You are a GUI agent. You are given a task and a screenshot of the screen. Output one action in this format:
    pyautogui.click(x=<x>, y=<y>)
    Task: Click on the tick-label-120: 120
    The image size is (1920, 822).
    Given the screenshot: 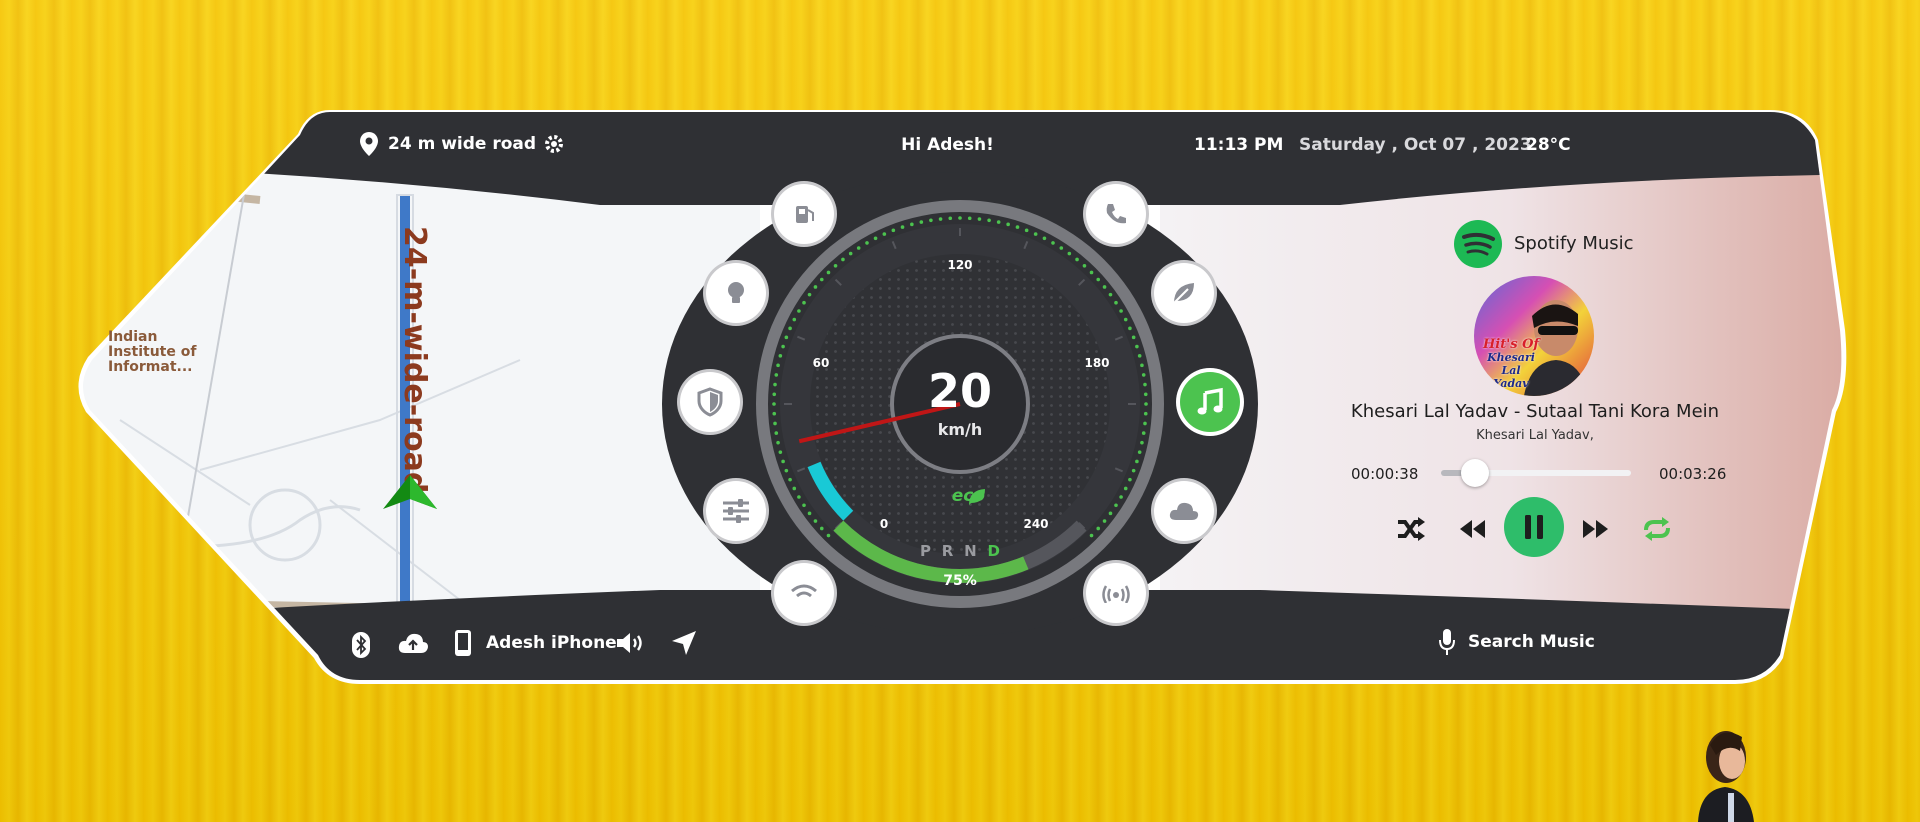 What is the action you would take?
    pyautogui.click(x=960, y=265)
    